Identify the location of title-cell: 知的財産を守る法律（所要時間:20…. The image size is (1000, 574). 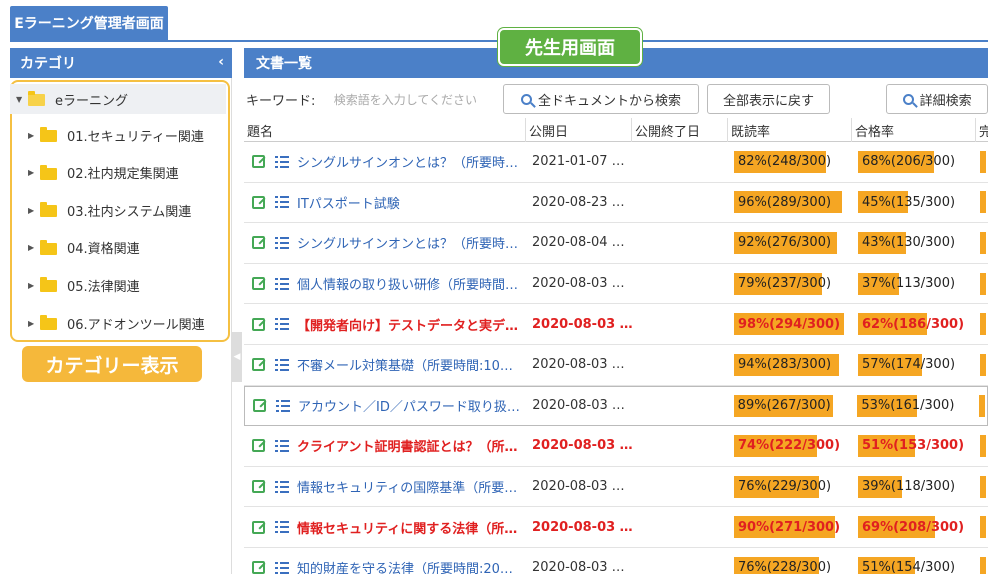
(385, 561).